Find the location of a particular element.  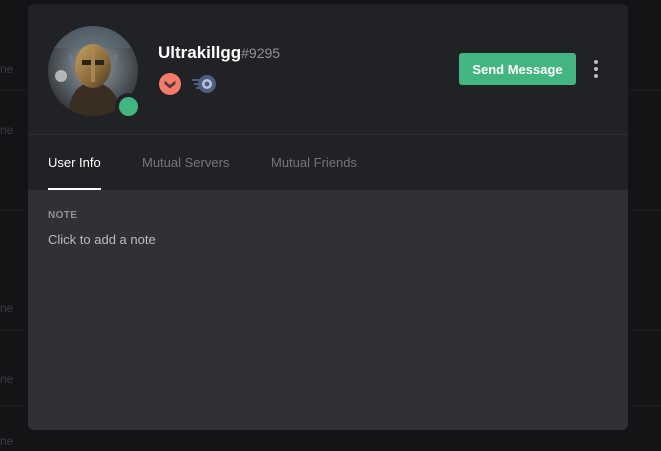

discriminator-text: #9295 is located at coordinates (261, 53).